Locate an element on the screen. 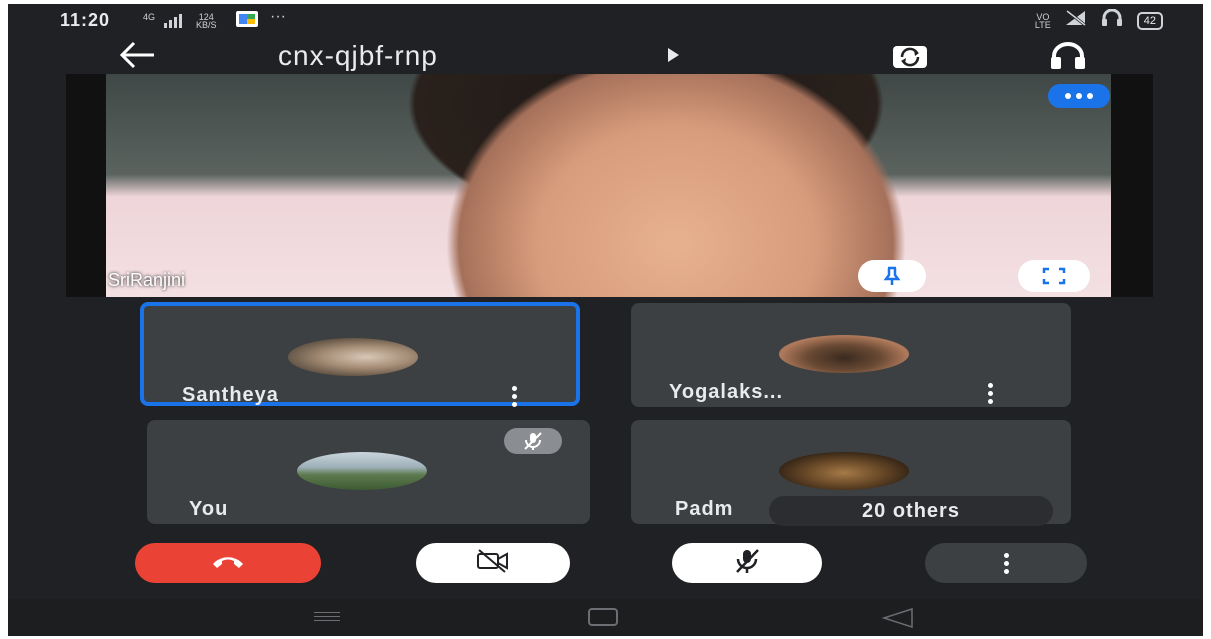 The width and height of the screenshot is (1211, 639). meet-notification-icon is located at coordinates (247, 21).